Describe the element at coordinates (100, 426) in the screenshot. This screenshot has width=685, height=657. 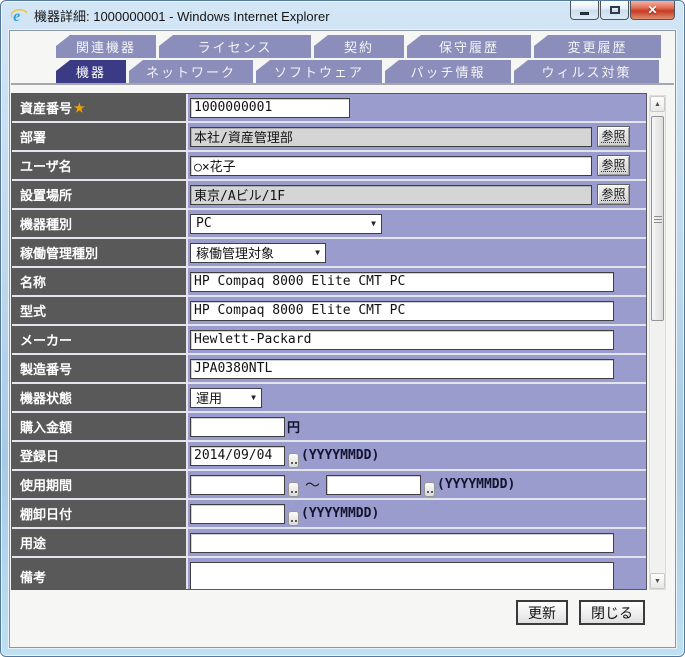
I see `purchase-amount-label: 購入金額` at that location.